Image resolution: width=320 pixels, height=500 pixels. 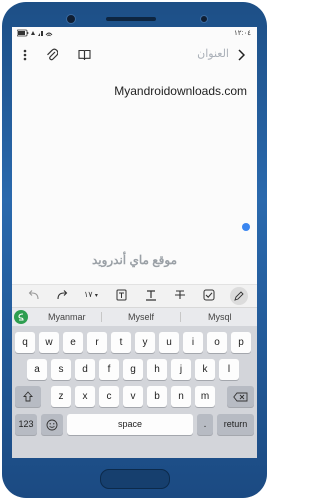 I want to click on key-a: a, so click(x=37, y=369).